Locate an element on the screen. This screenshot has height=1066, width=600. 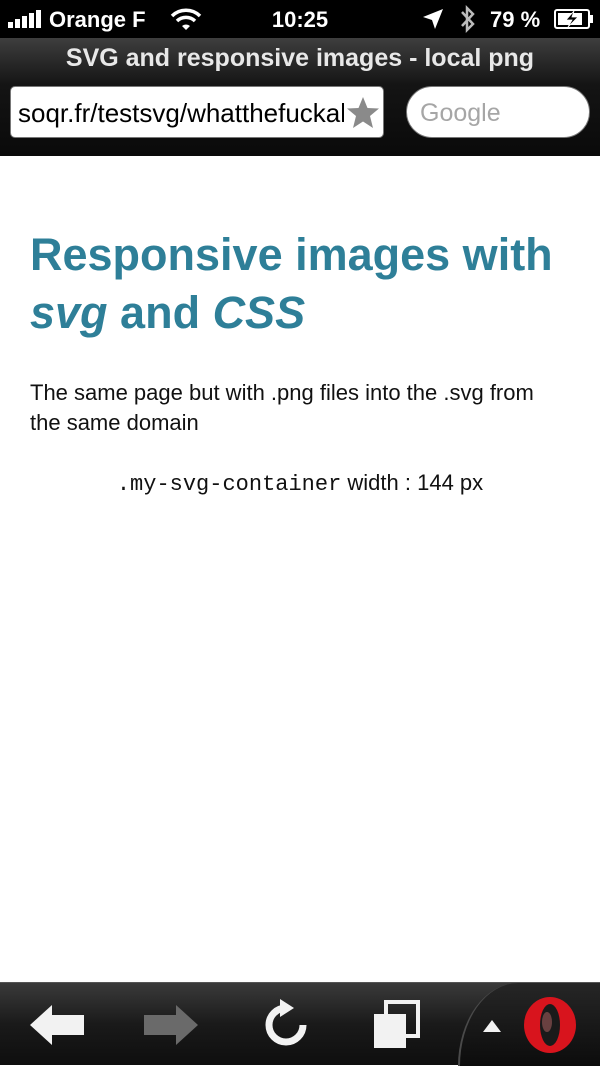
chevron-up-icon is located at coordinates (492, 1026).